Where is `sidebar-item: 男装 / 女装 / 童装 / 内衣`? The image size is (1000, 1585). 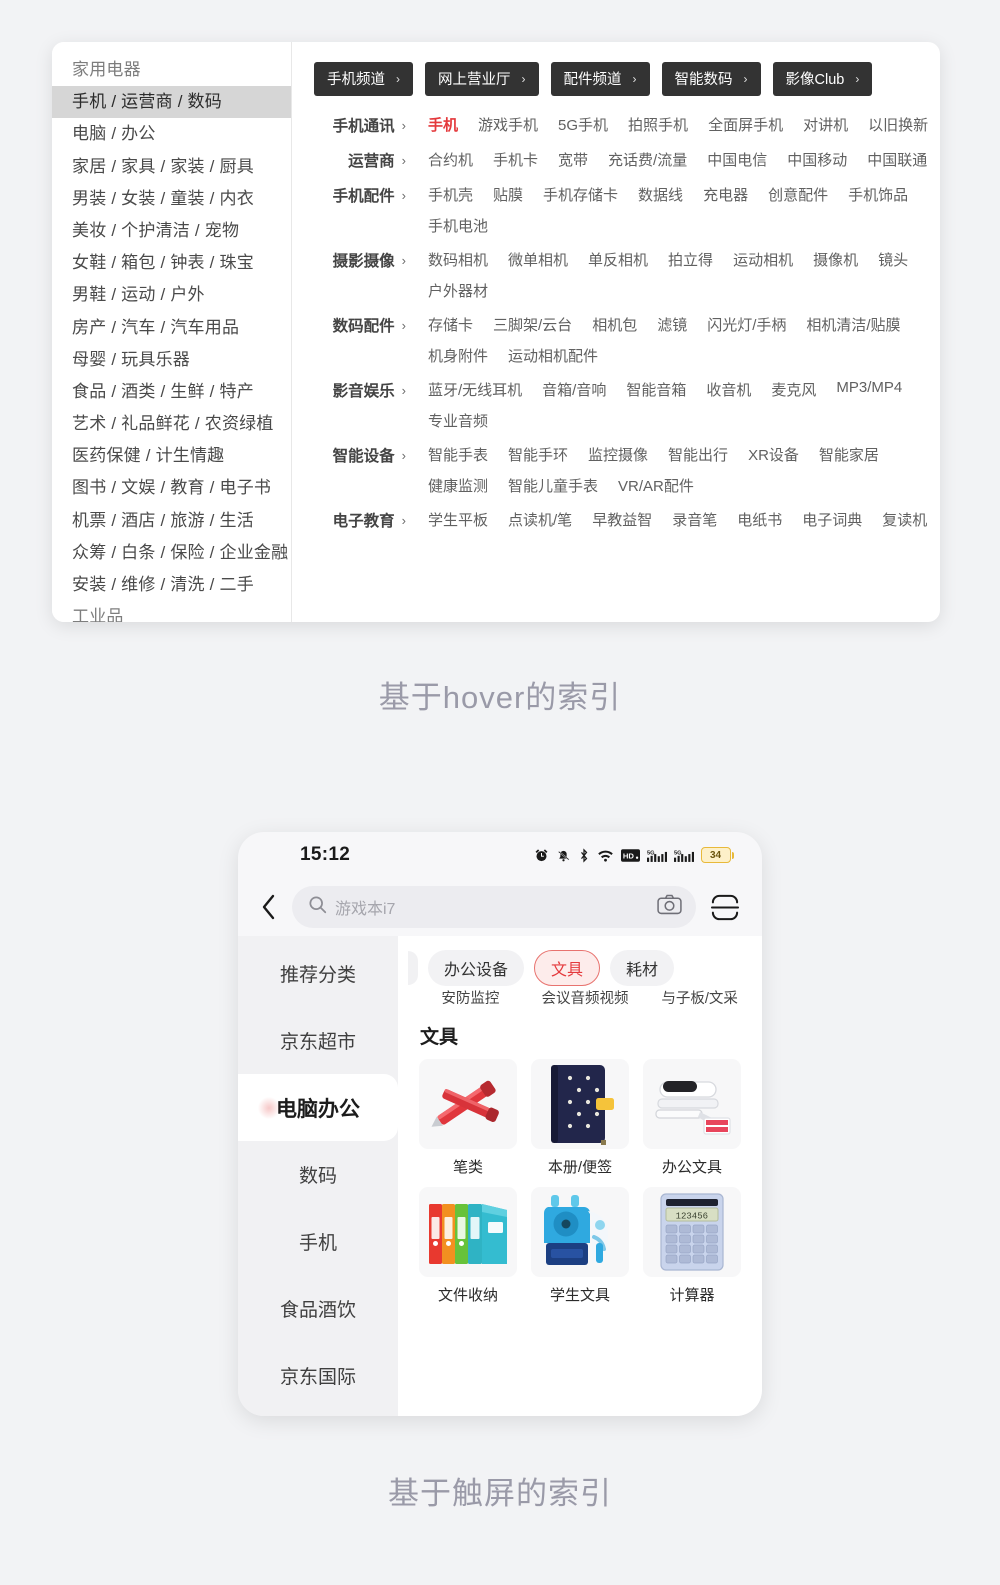 sidebar-item: 男装 / 女装 / 童装 / 内衣 is located at coordinates (171, 199).